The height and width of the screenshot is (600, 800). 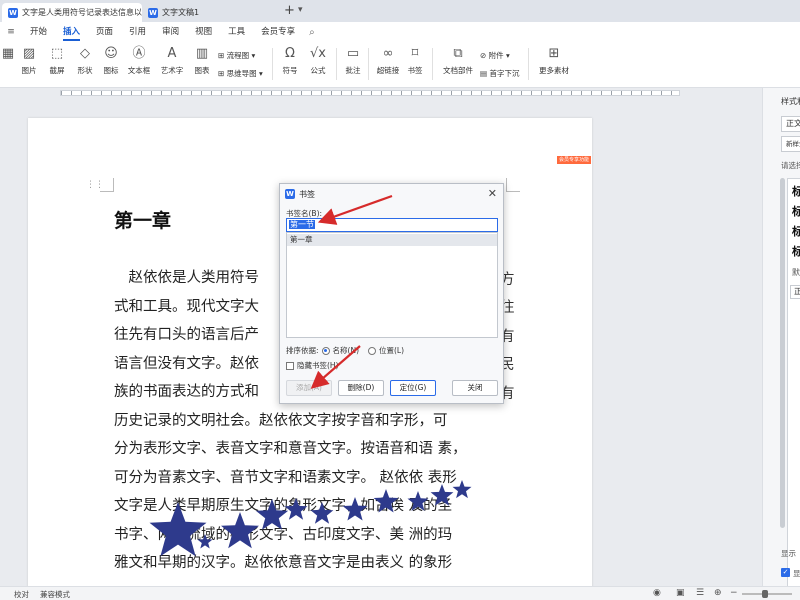 What do you see at coordinates (392, 240) in the screenshot?
I see `list-item: 第一章` at bounding box center [392, 240].